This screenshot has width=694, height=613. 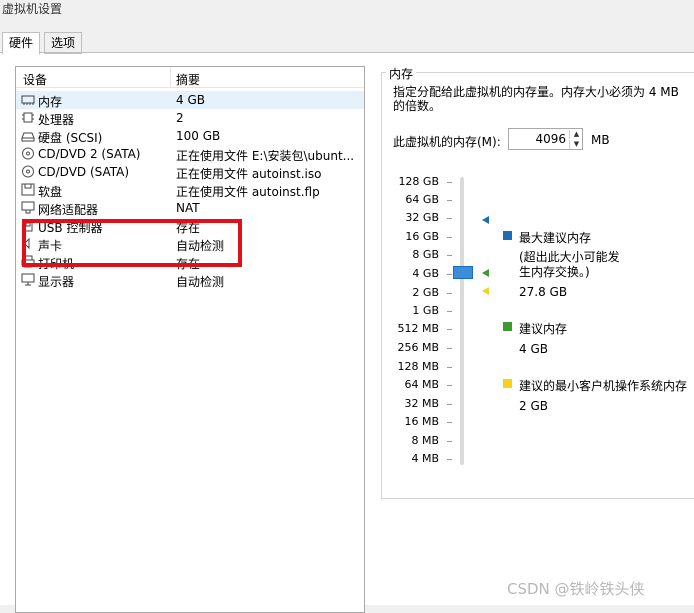 I want to click on recommended-marker-icon, so click(x=485, y=273).